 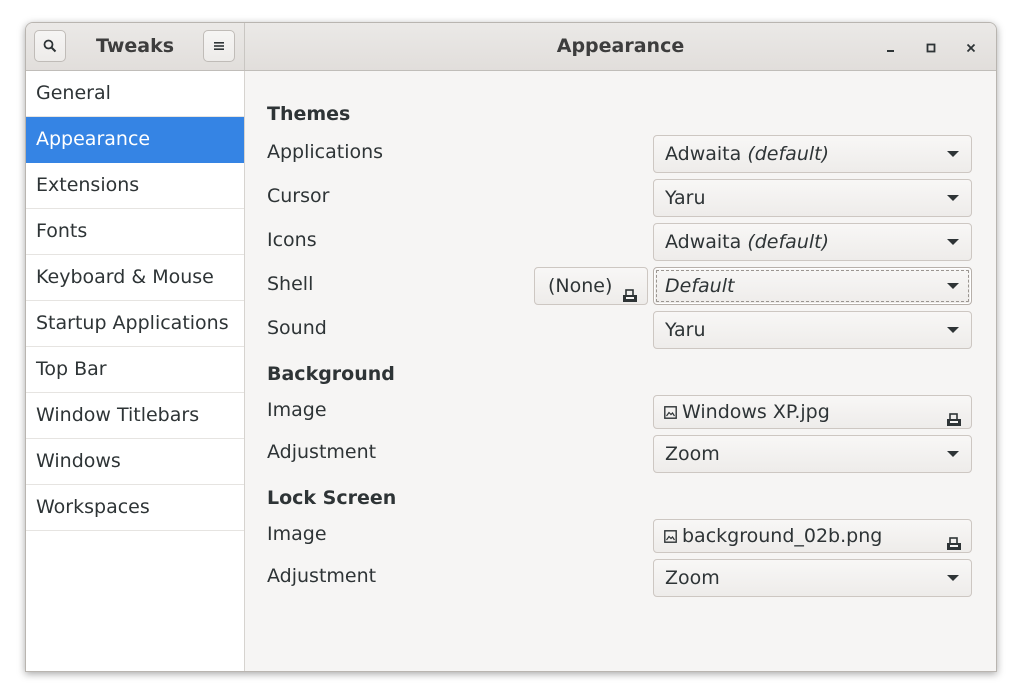 I want to click on maximize-icon, so click(x=931, y=47).